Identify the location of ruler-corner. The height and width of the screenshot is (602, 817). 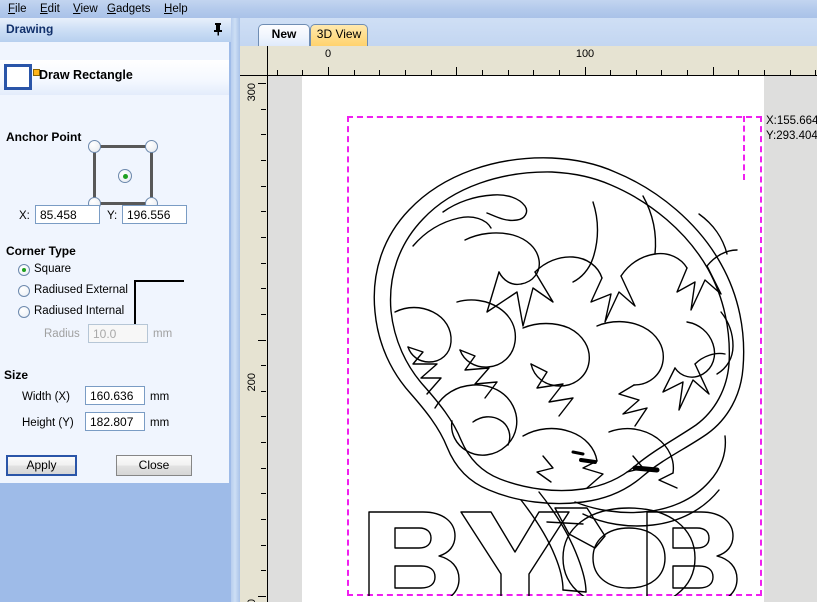
(254, 61).